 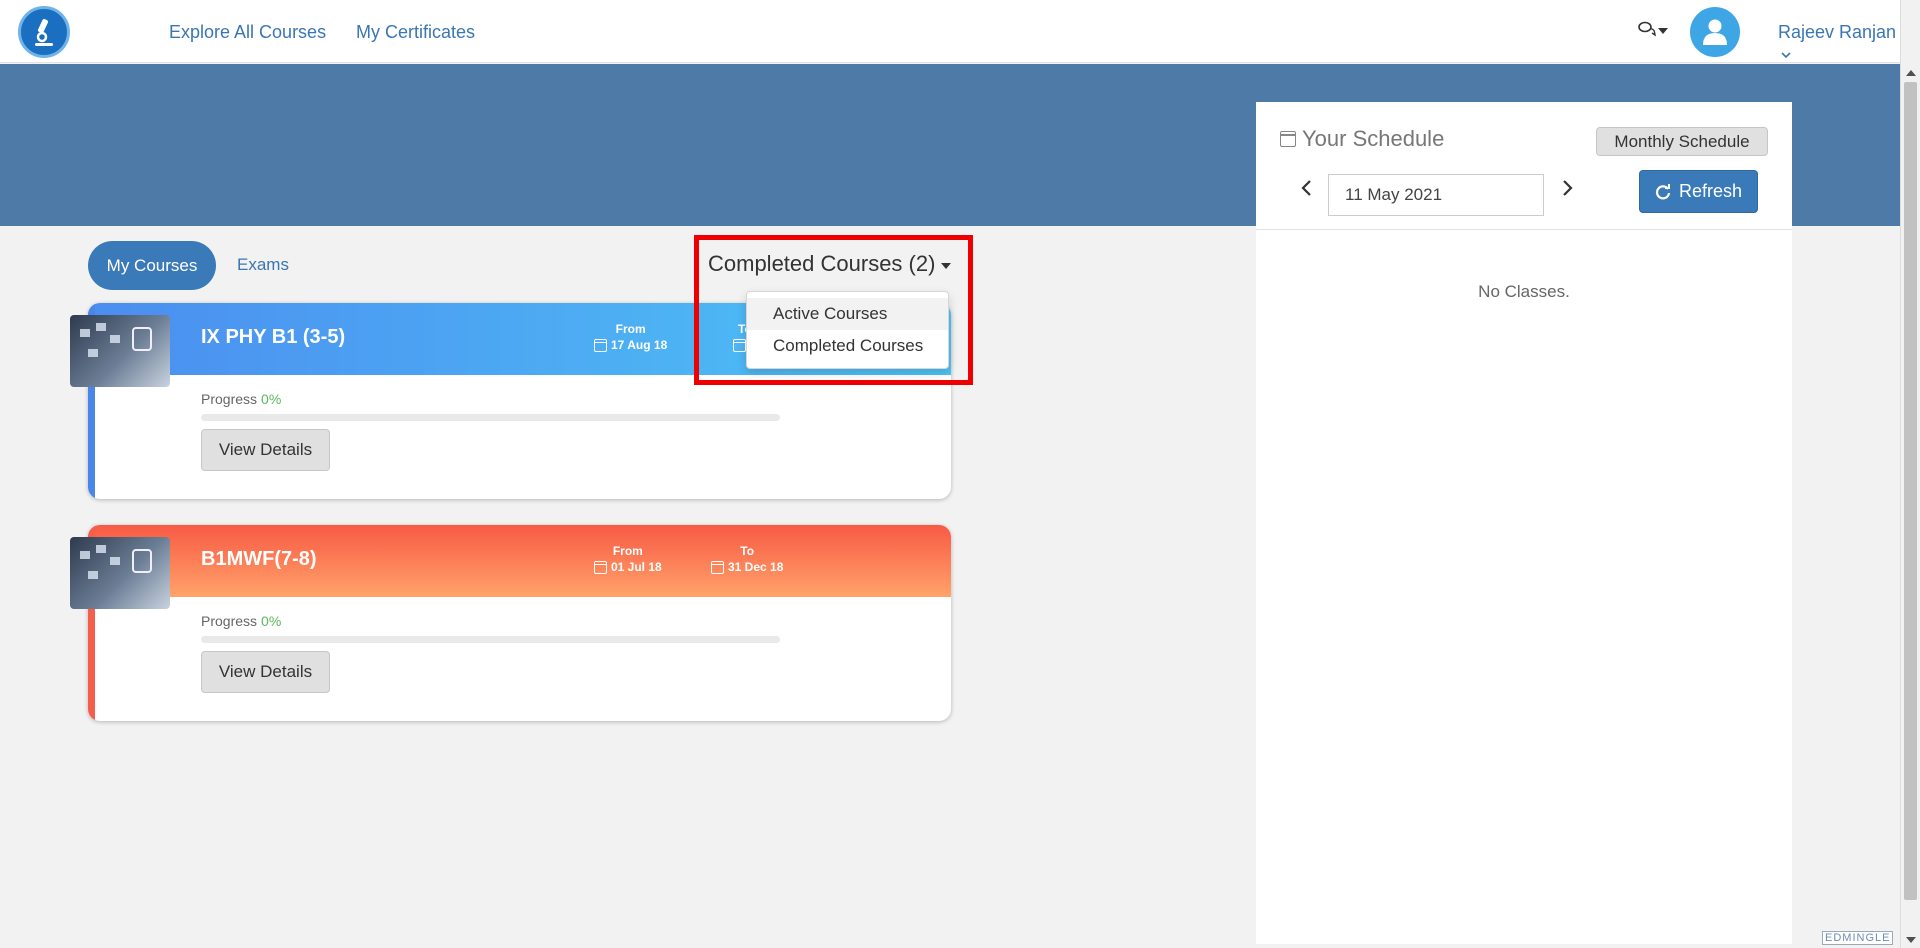 What do you see at coordinates (152, 265) in the screenshot?
I see `tab-my-courses: My Courses` at bounding box center [152, 265].